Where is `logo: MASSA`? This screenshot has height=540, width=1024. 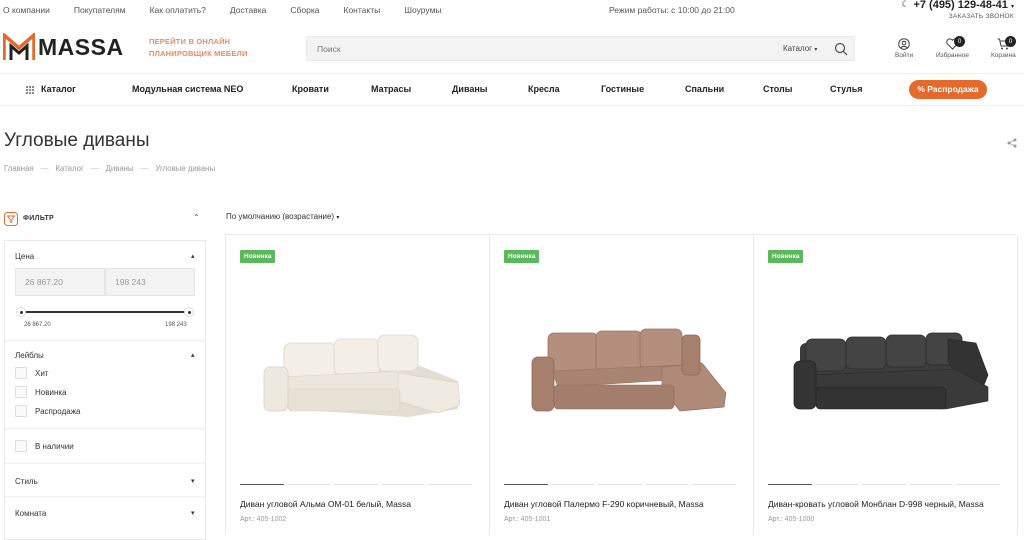
logo: MASSA is located at coordinates (63, 47).